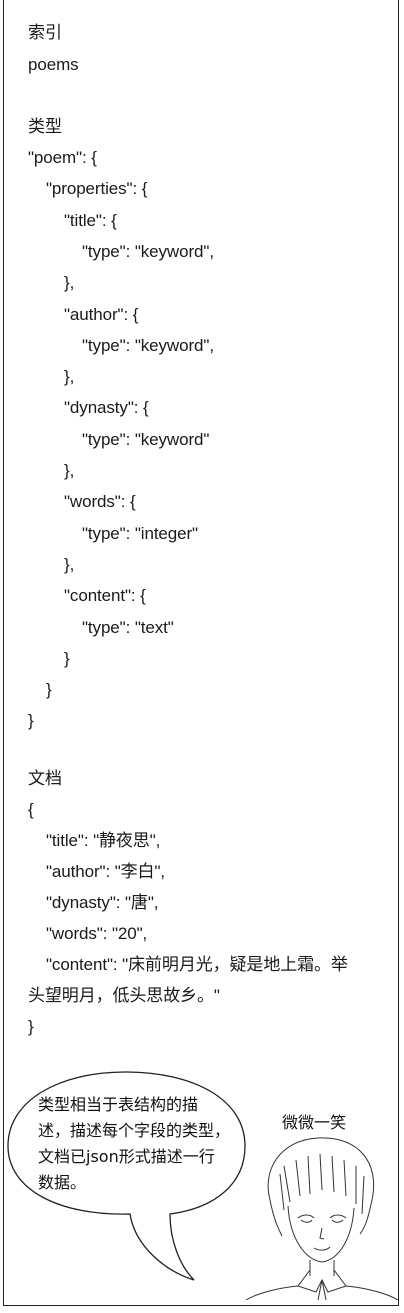 This screenshot has width=404, height=1313. What do you see at coordinates (126, 1156) in the screenshot?
I see `bubble-text-line: 文档已json形式描述一行` at bounding box center [126, 1156].